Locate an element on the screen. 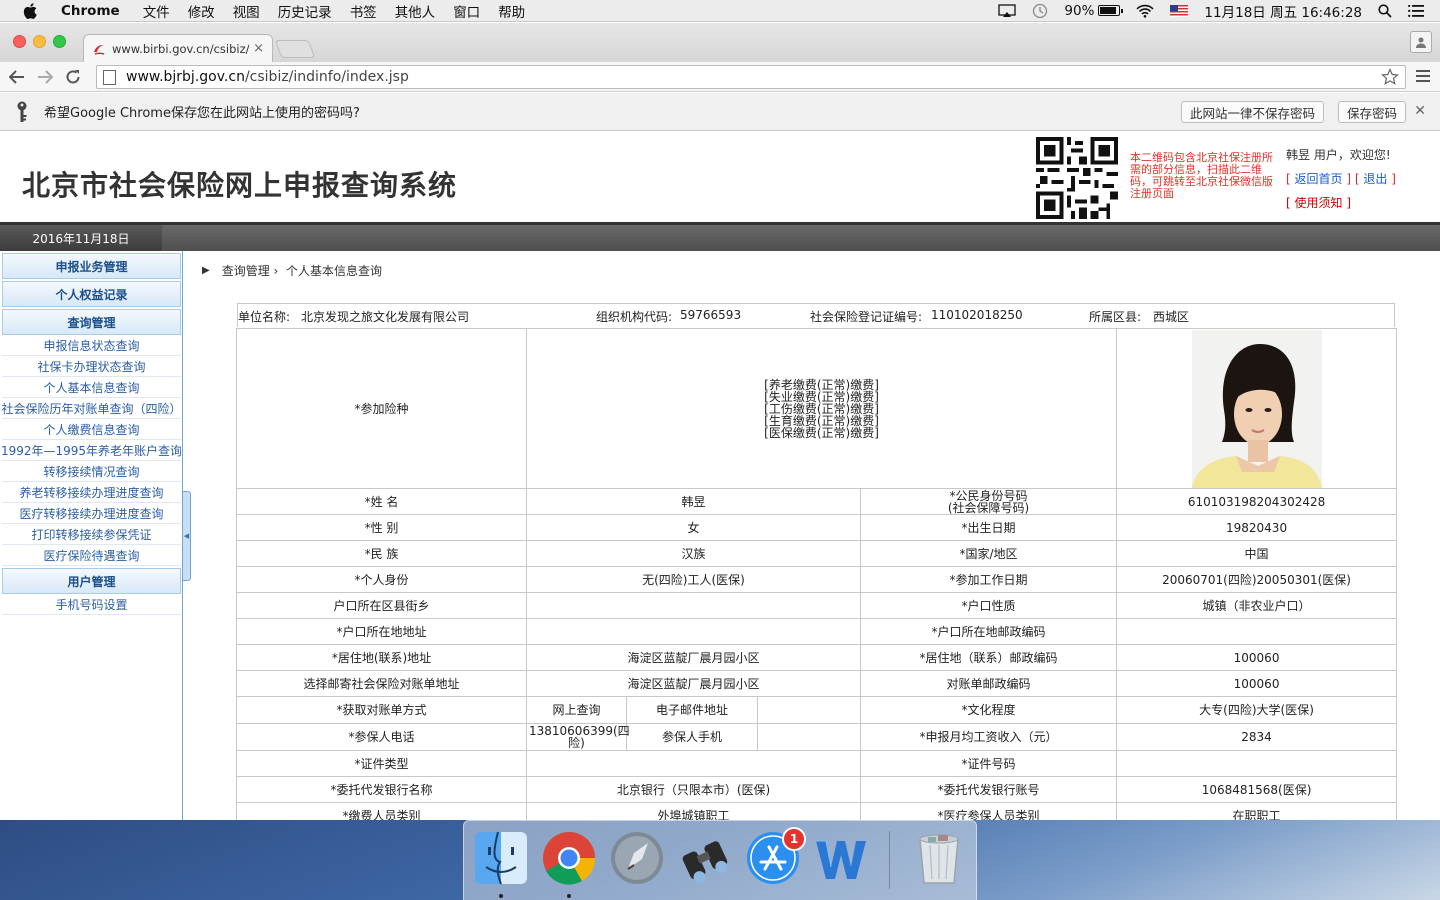 This screenshot has width=1440, height=900. sidebar-item-phone-settings: 手机号码设置 is located at coordinates (91, 604).